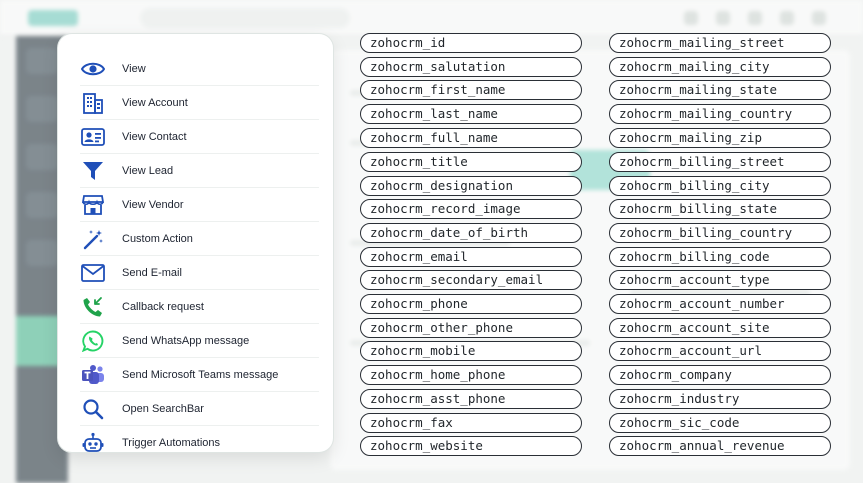  Describe the element at coordinates (720, 351) in the screenshot. I see `field-pill: zohocrm_account_url` at that location.